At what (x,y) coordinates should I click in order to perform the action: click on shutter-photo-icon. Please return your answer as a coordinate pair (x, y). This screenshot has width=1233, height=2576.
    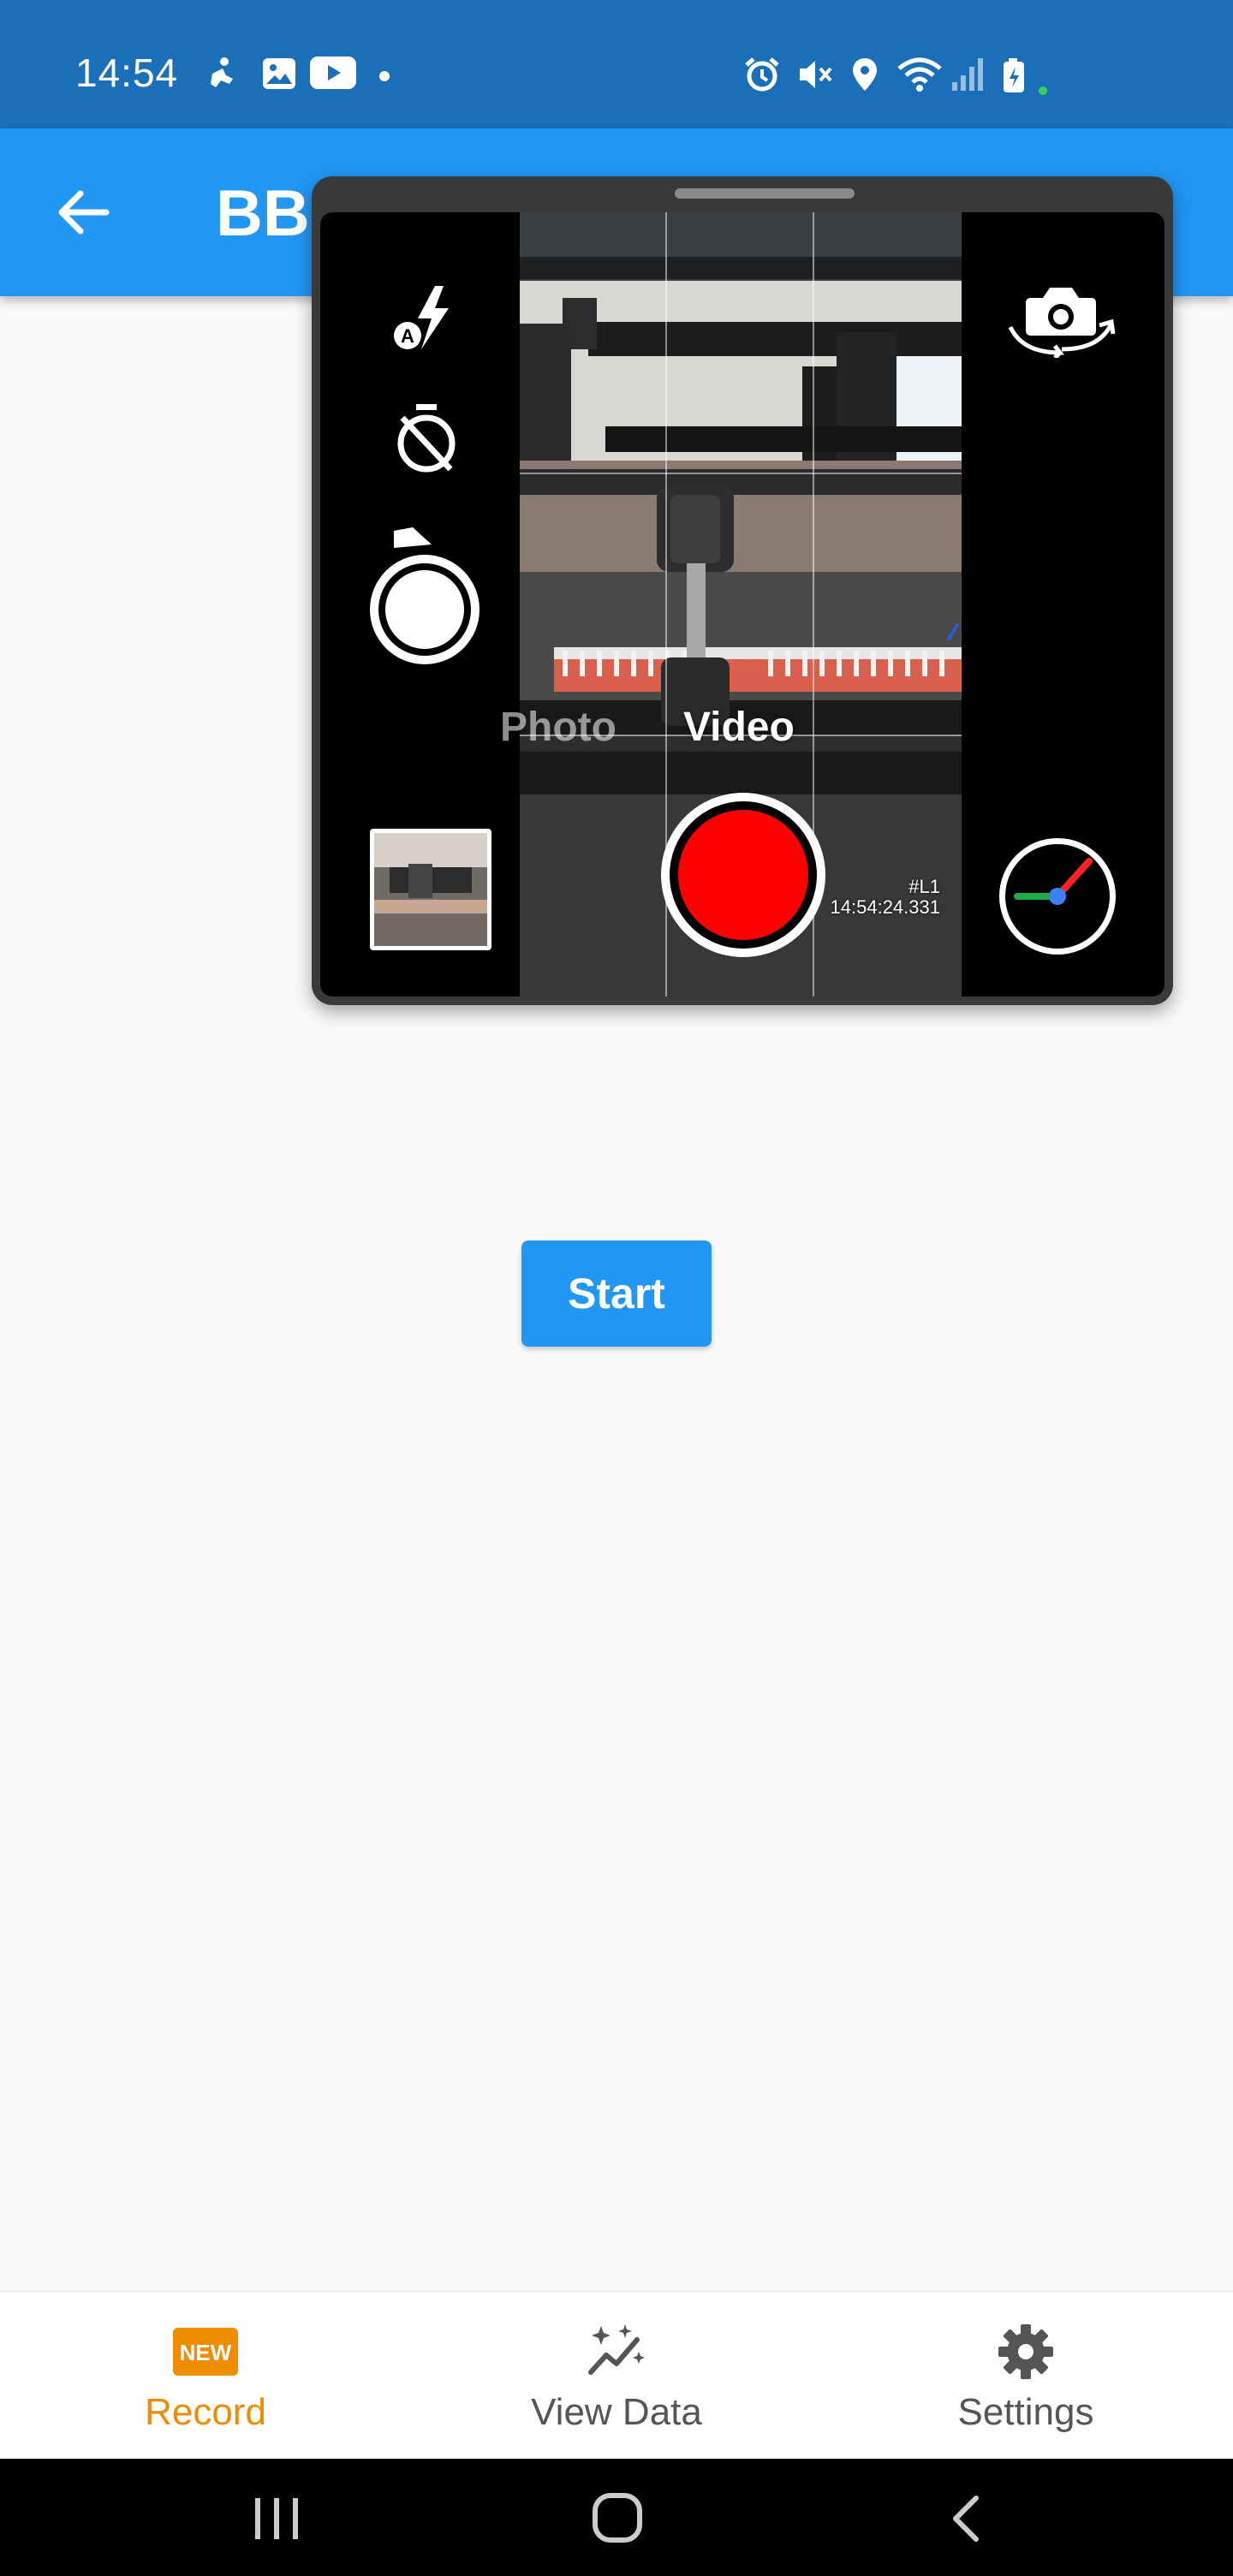
    Looking at the image, I should click on (425, 597).